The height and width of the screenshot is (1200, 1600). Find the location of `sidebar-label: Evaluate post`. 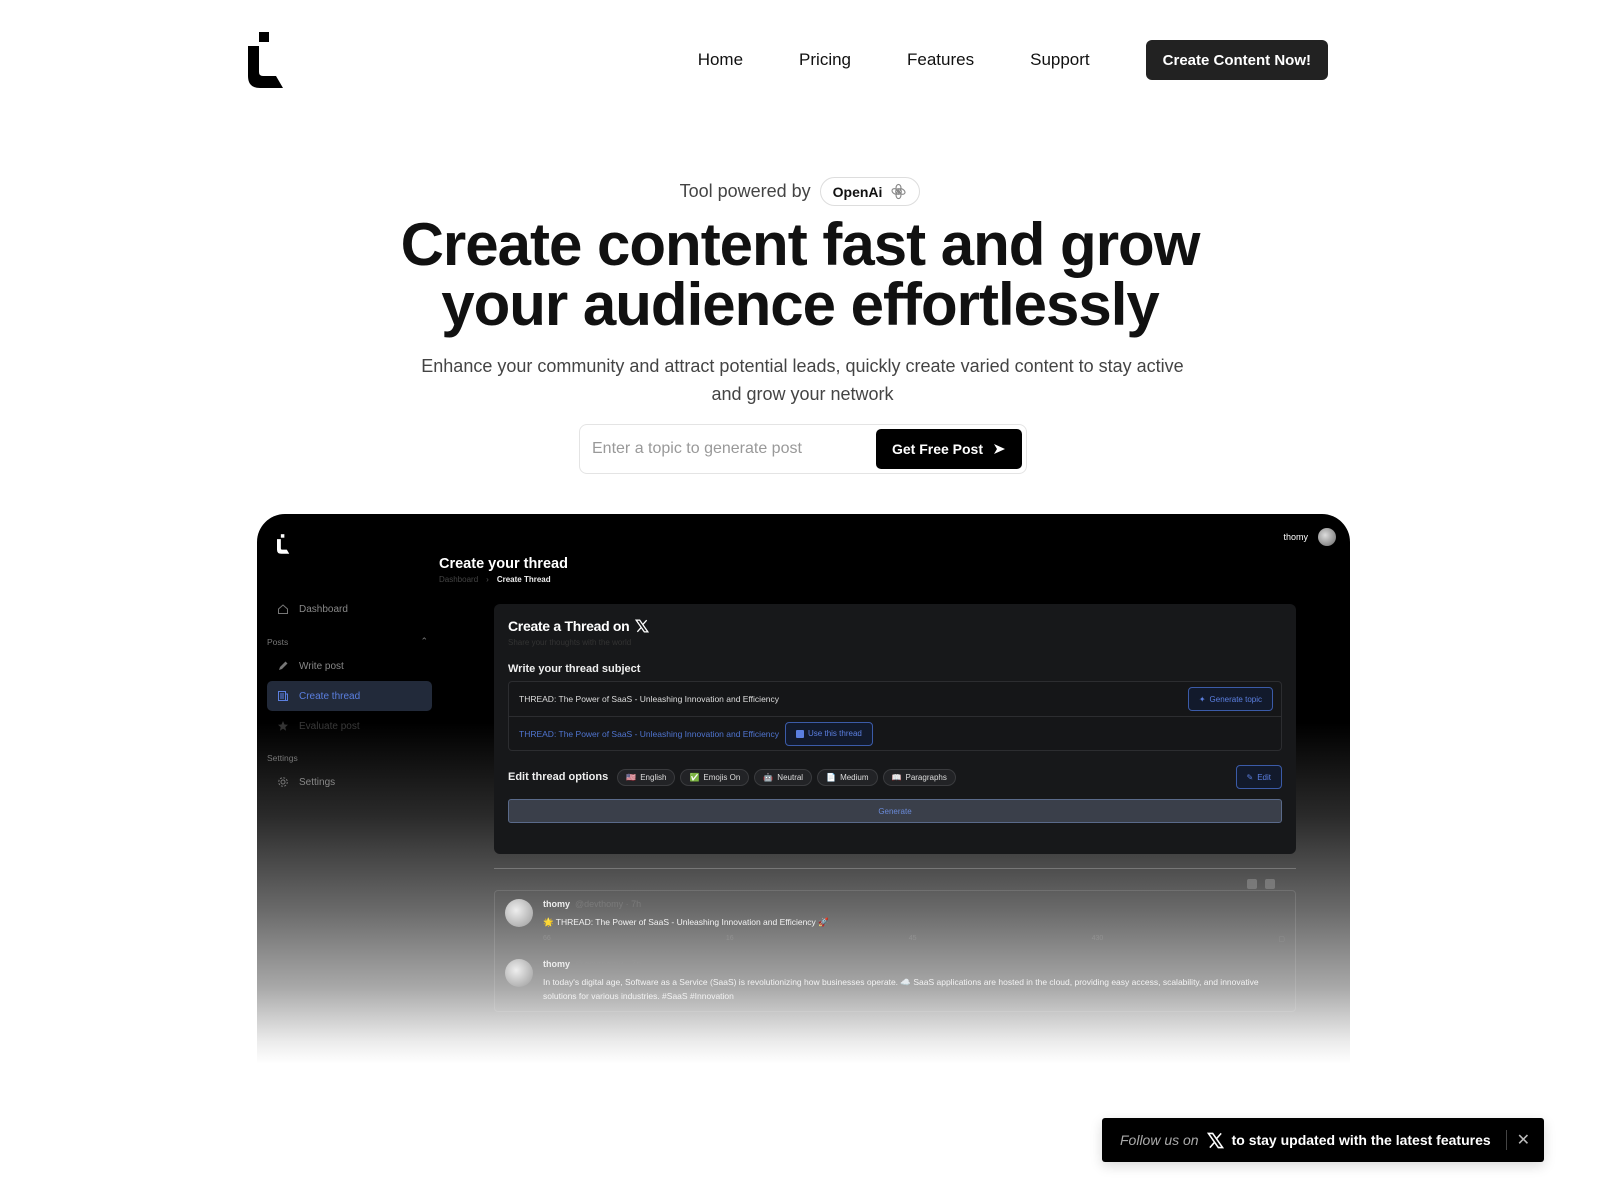

sidebar-label: Evaluate post is located at coordinates (329, 726).